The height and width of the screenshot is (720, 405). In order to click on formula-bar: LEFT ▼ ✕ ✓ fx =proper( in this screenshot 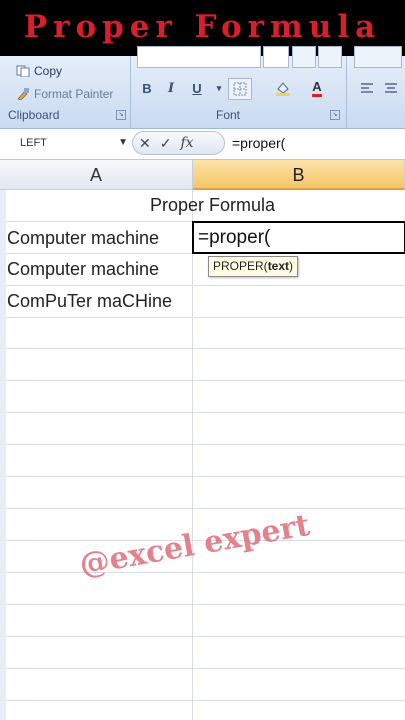, I will do `click(202, 144)`.